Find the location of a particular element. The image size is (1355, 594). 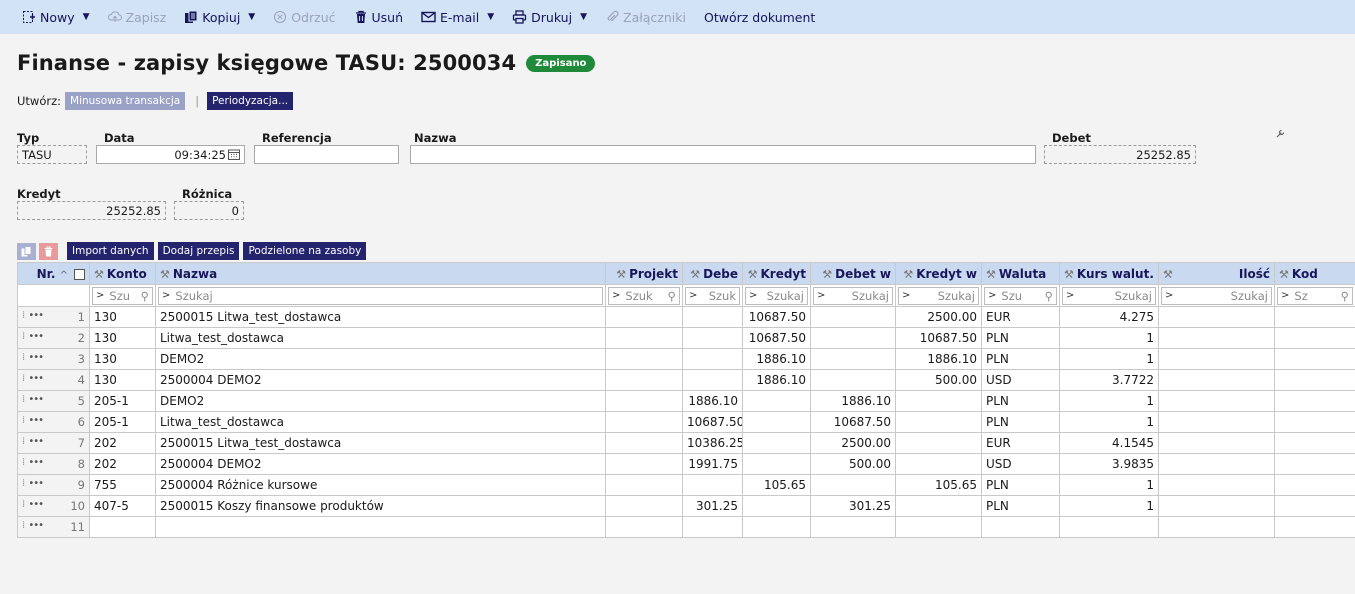

col-account: ⚒ Konto is located at coordinates (122, 273).